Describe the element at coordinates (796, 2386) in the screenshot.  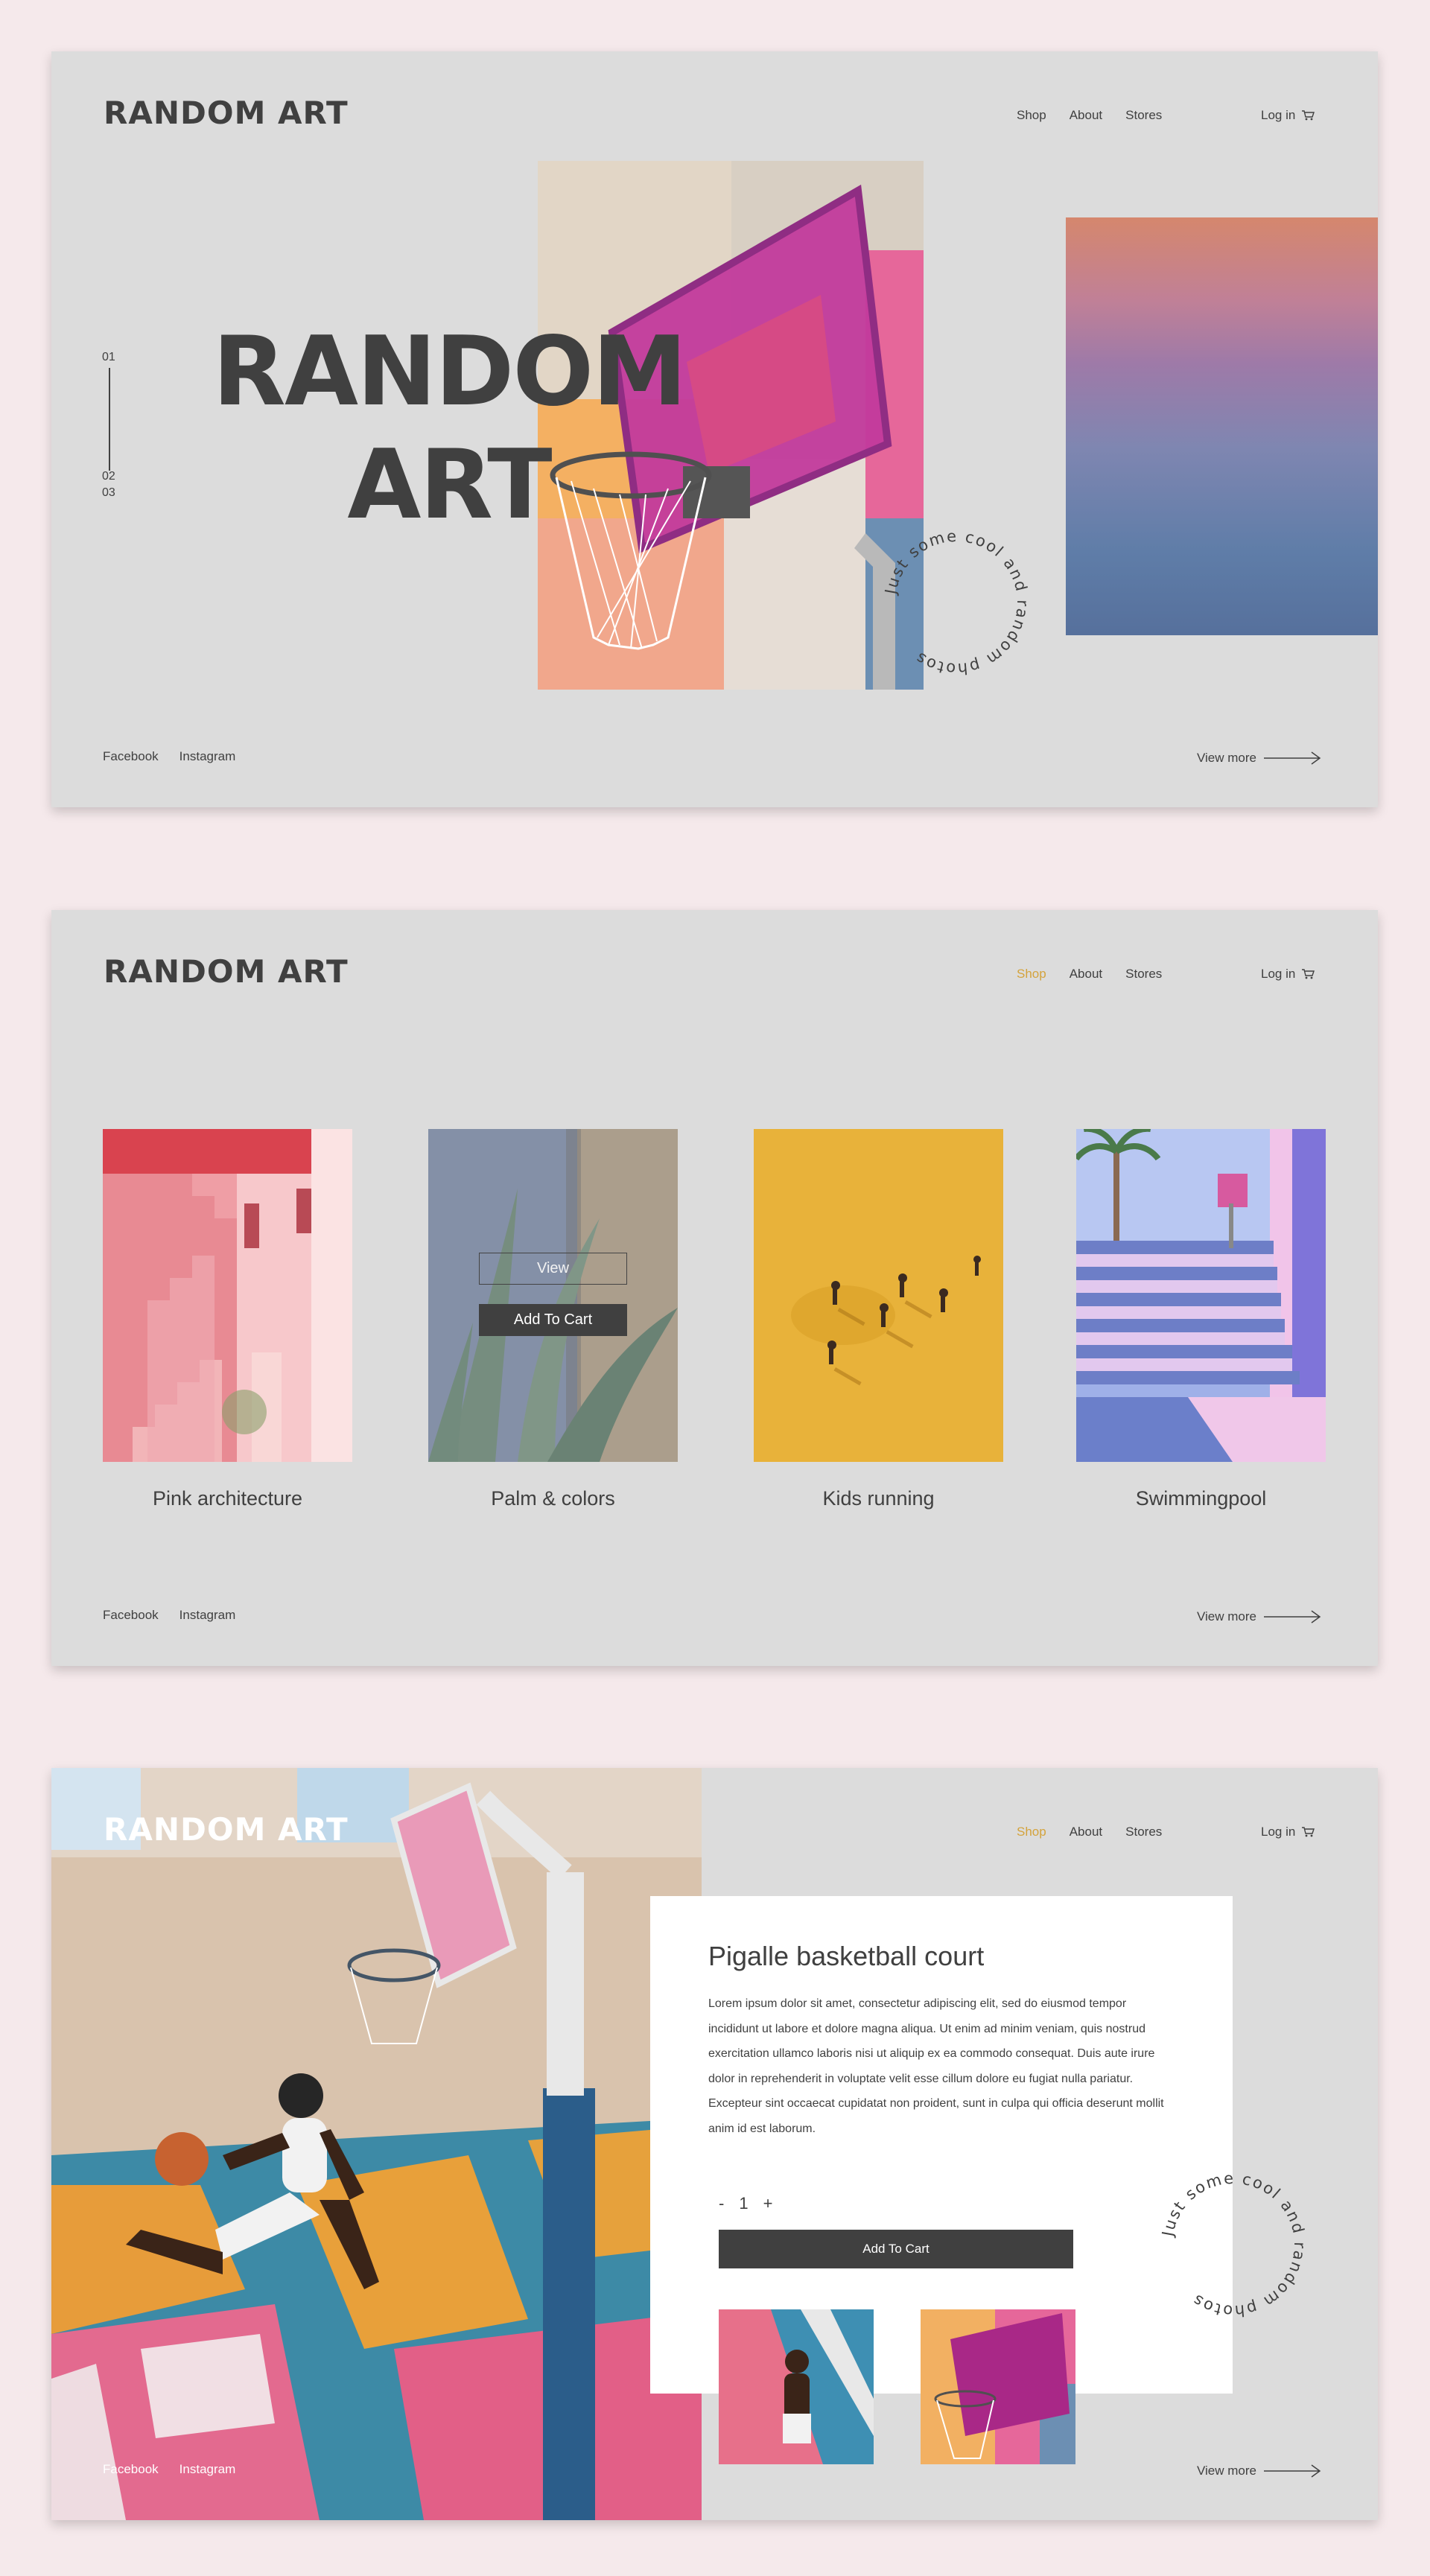
I see `thumbnail-player` at that location.